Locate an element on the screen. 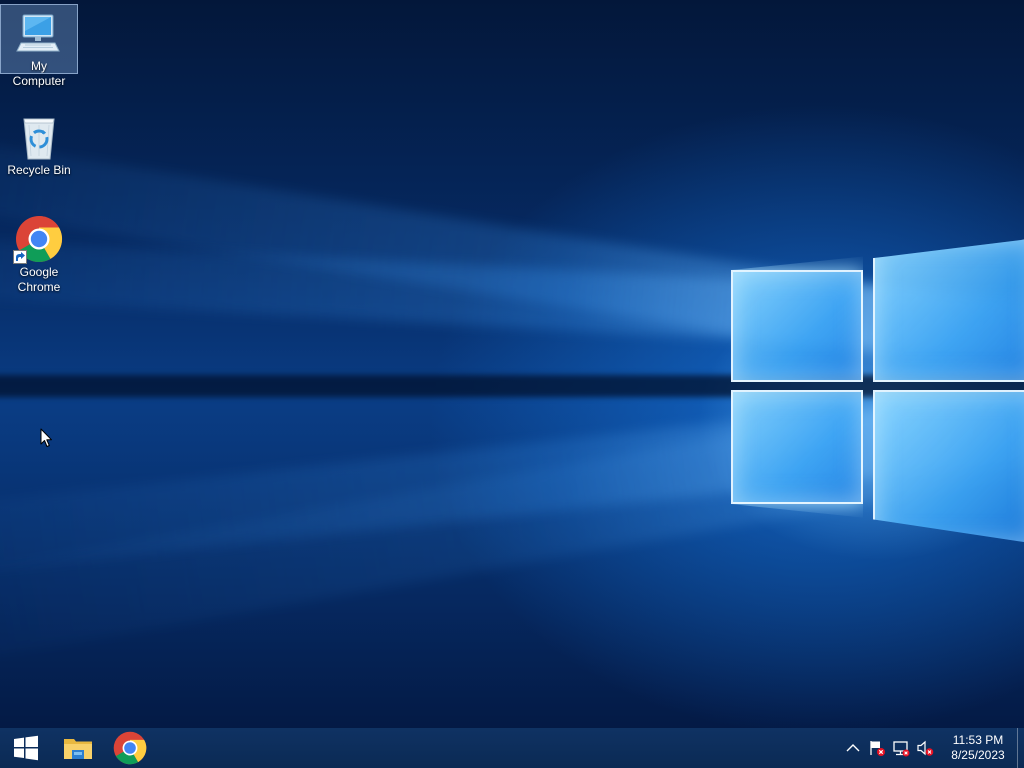  clock-date: 8/25/2023 is located at coordinates (978, 755).